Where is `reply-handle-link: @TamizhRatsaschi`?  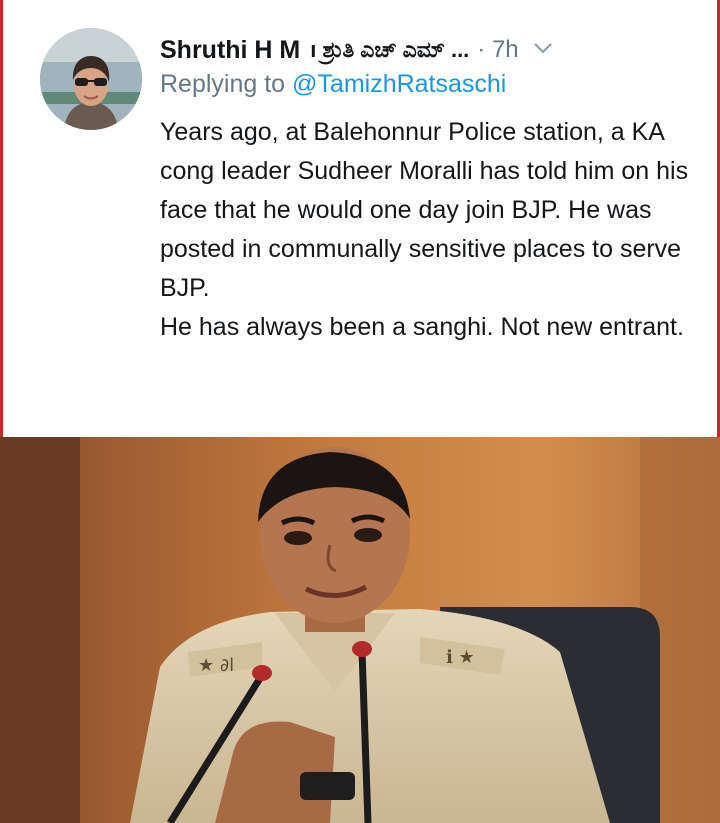 reply-handle-link: @TamizhRatsaschi is located at coordinates (399, 84).